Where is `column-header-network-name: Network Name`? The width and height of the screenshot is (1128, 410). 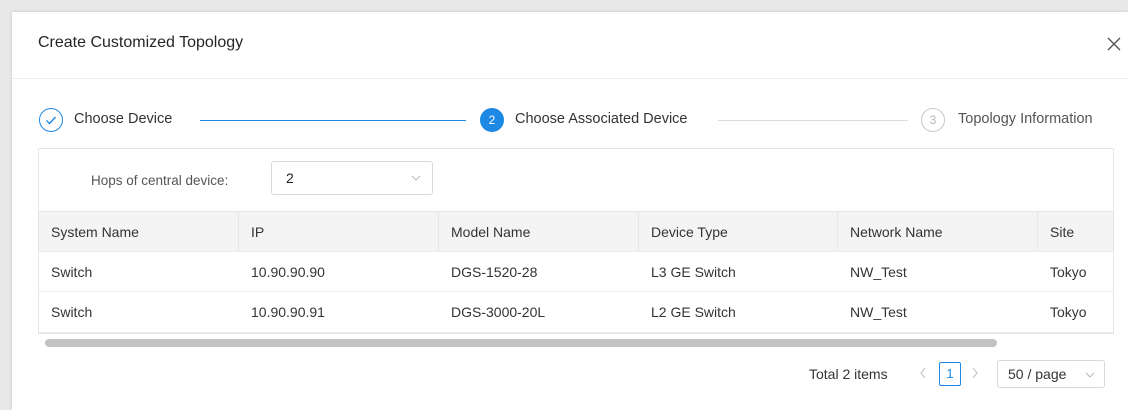
column-header-network-name: Network Name is located at coordinates (938, 232).